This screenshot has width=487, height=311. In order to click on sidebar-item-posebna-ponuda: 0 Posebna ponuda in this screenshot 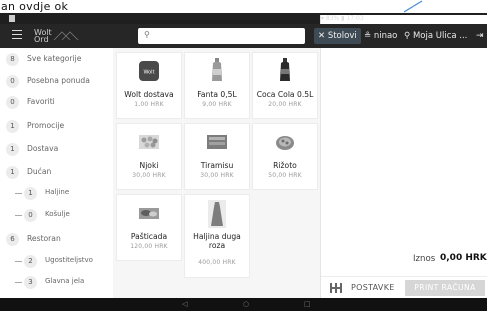, I will do `click(58, 82)`.